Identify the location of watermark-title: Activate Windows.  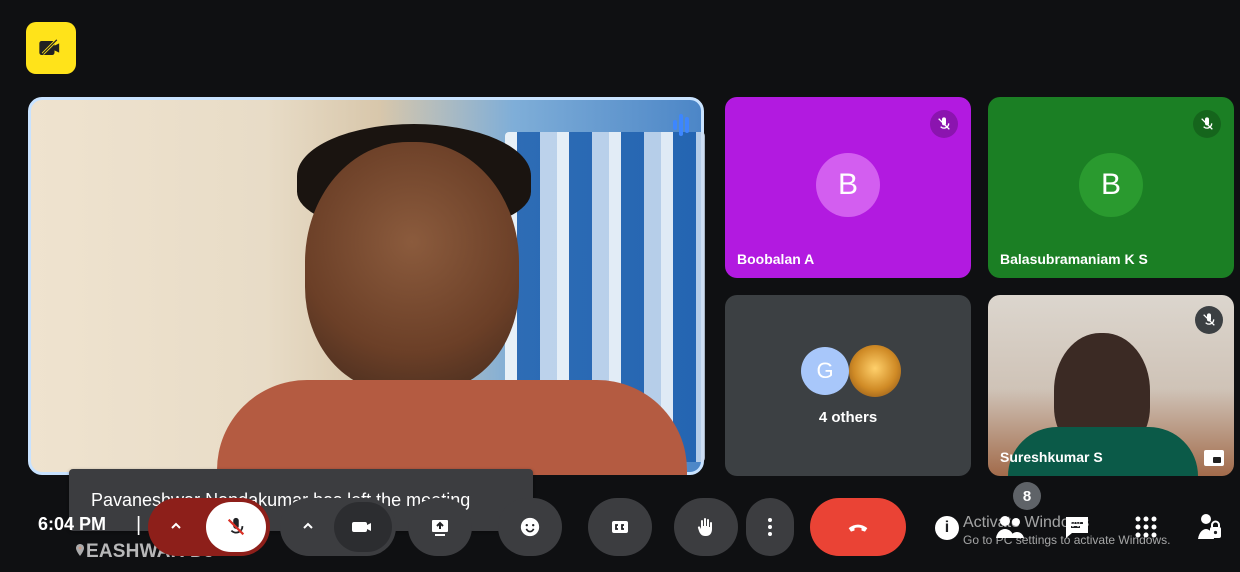
(1026, 522).